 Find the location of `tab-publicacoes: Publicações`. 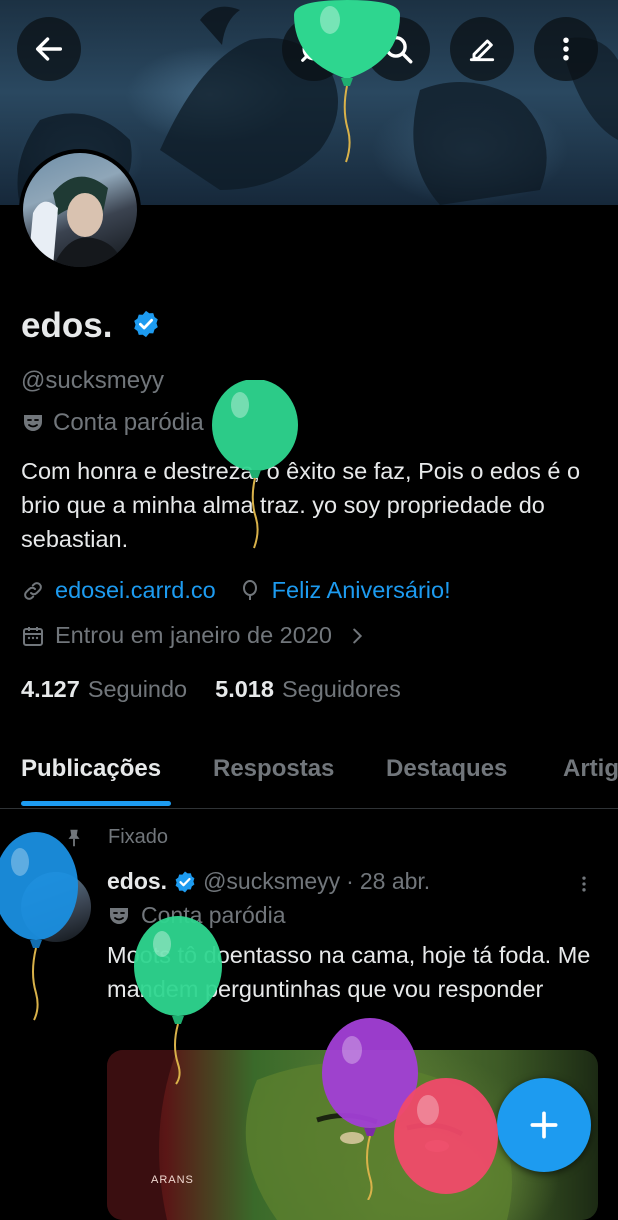

tab-publicacoes: Publicações is located at coordinates (91, 769).